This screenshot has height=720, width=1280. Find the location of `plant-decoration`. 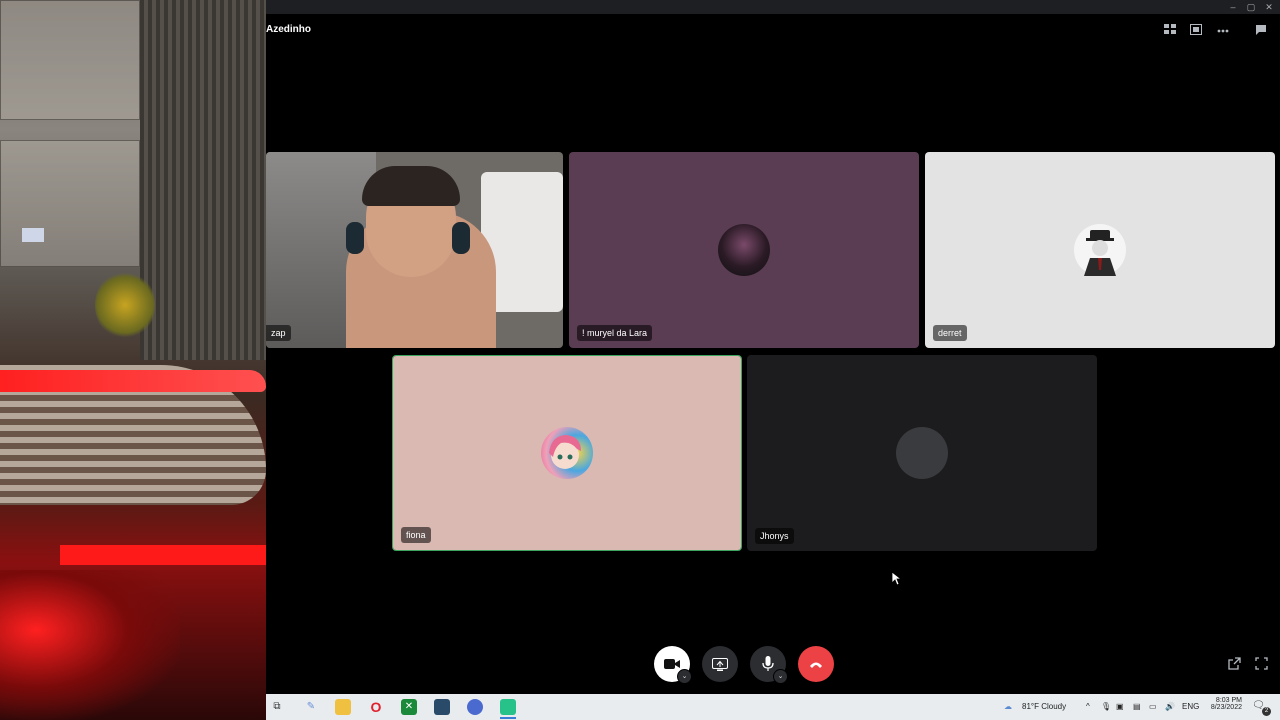

plant-decoration is located at coordinates (125, 305).